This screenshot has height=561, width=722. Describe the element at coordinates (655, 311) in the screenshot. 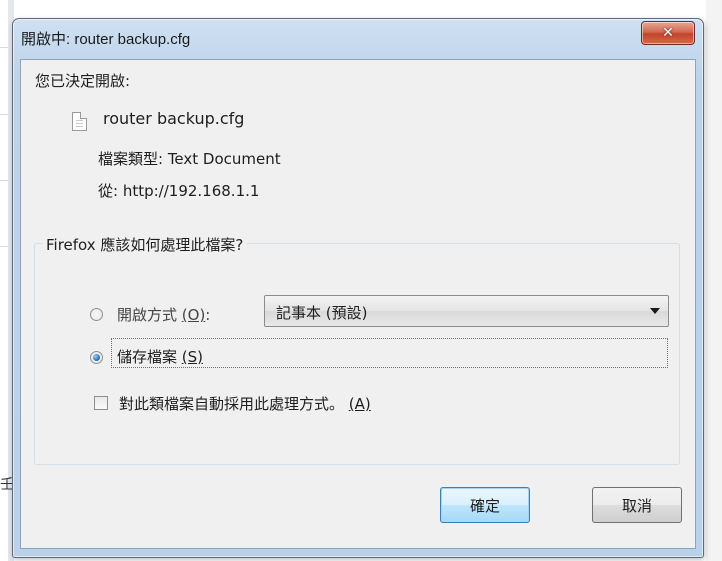

I see `chevron-down-icon` at that location.